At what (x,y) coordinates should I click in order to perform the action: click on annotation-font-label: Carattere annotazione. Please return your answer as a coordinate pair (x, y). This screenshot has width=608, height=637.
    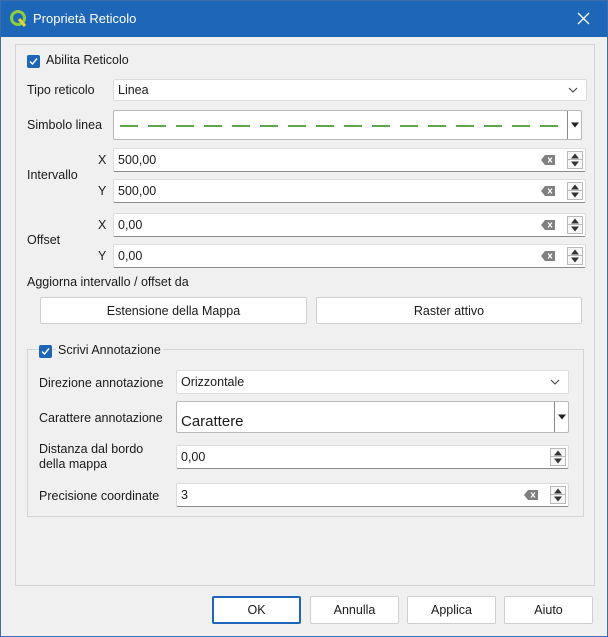
    Looking at the image, I should click on (101, 418).